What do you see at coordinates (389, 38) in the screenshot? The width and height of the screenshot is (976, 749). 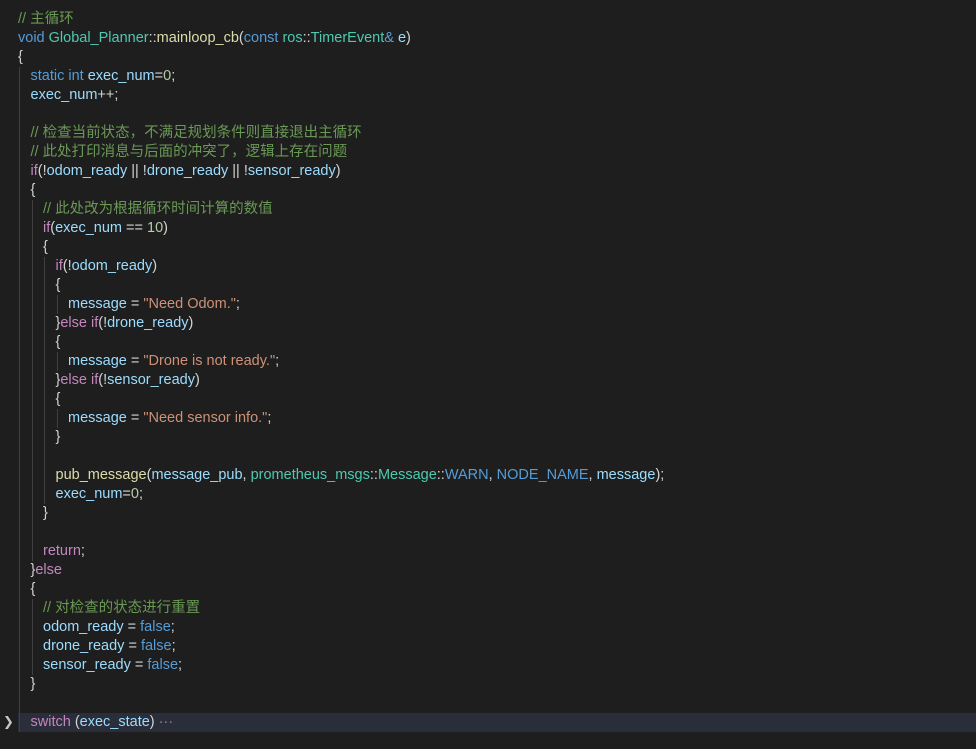 I see `code-token: &` at bounding box center [389, 38].